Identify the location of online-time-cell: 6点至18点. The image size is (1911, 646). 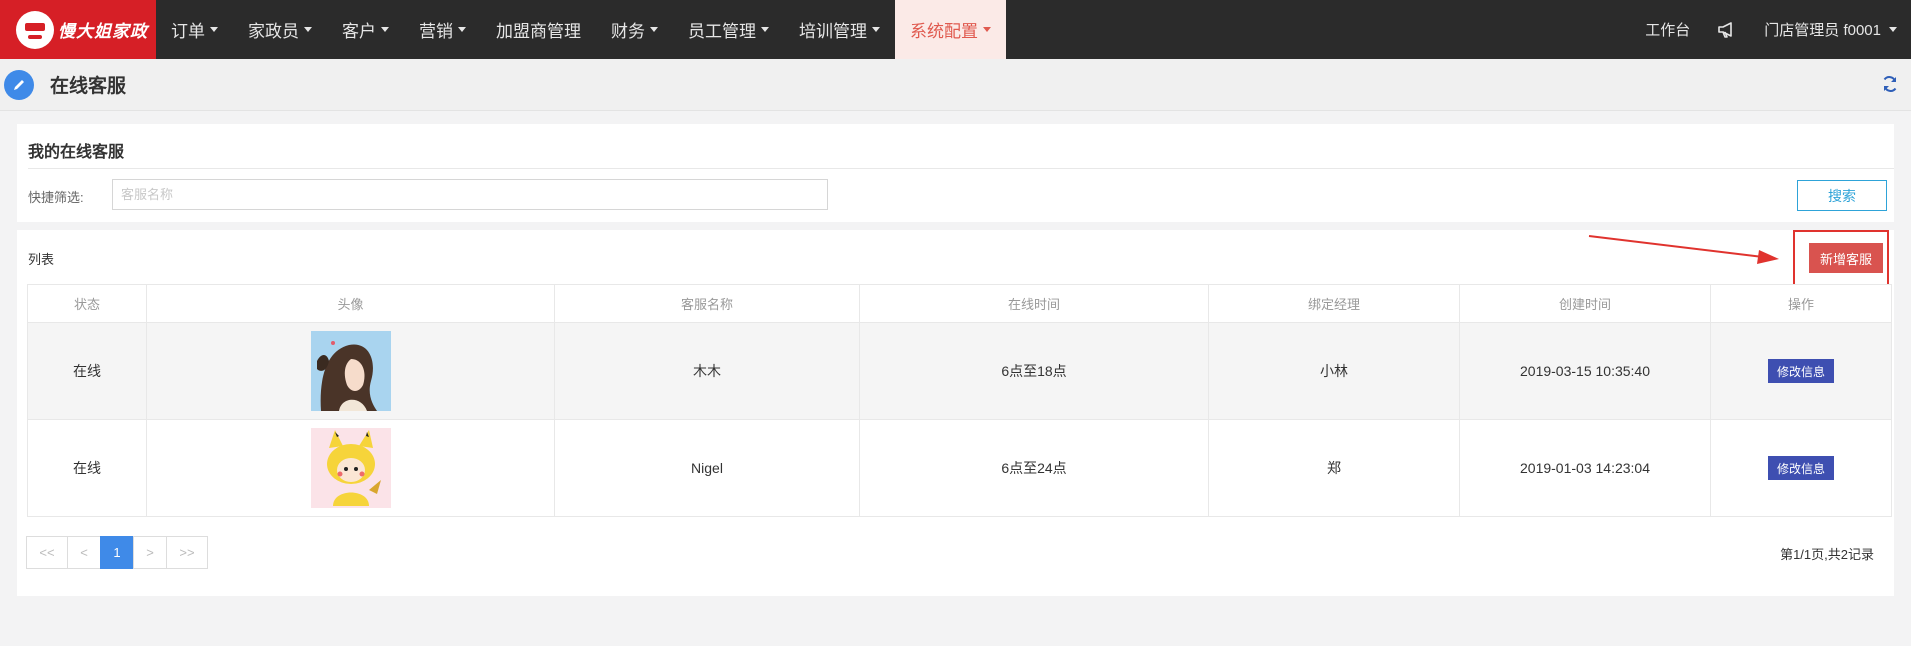
(1034, 371).